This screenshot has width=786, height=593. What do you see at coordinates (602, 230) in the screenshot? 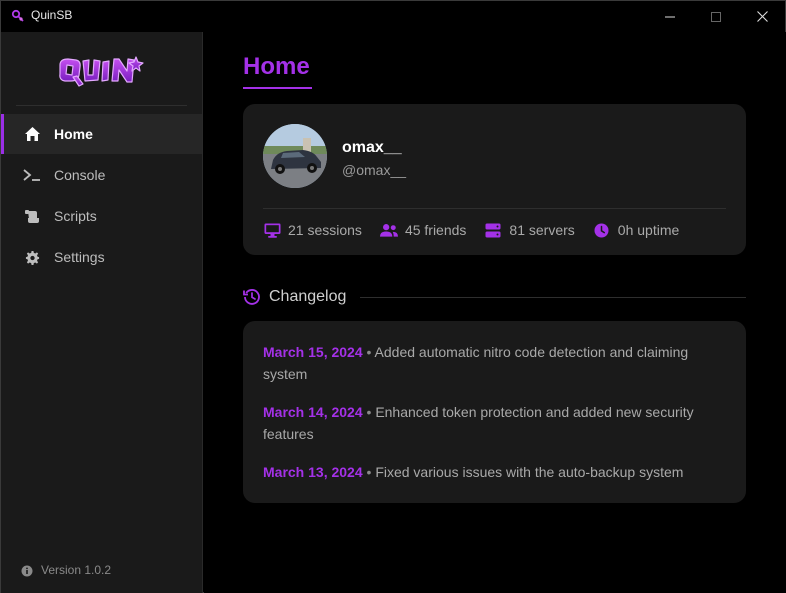
I see `clock-icon` at bounding box center [602, 230].